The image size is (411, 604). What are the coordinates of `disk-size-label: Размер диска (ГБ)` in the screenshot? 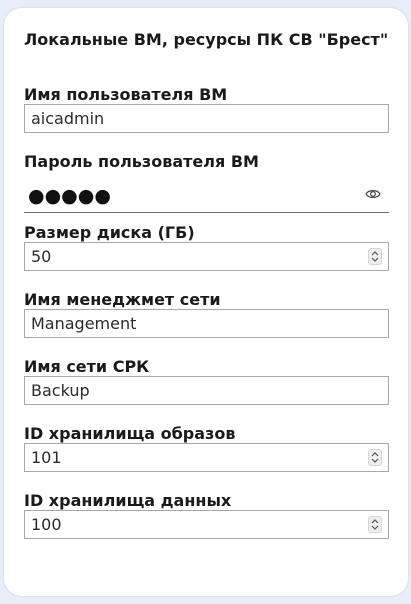 It's located at (109, 232).